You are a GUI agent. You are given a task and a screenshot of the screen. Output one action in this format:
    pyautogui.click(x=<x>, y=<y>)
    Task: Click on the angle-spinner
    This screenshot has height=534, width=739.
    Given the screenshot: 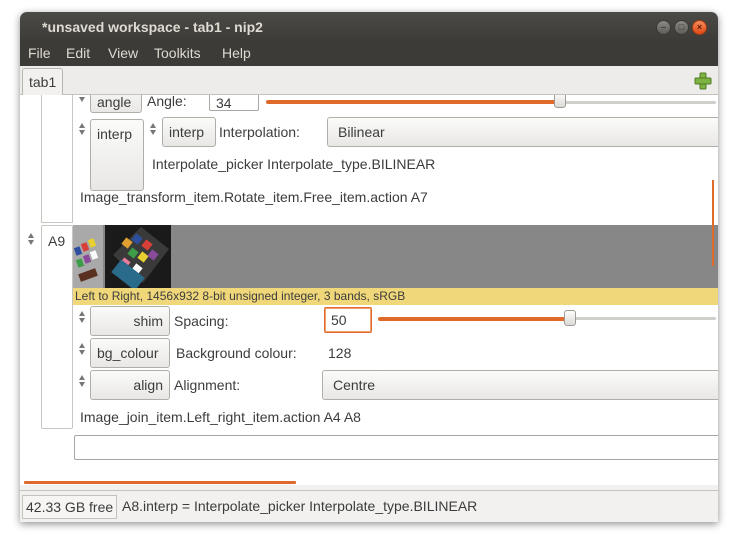 What is the action you would take?
    pyautogui.click(x=82, y=99)
    